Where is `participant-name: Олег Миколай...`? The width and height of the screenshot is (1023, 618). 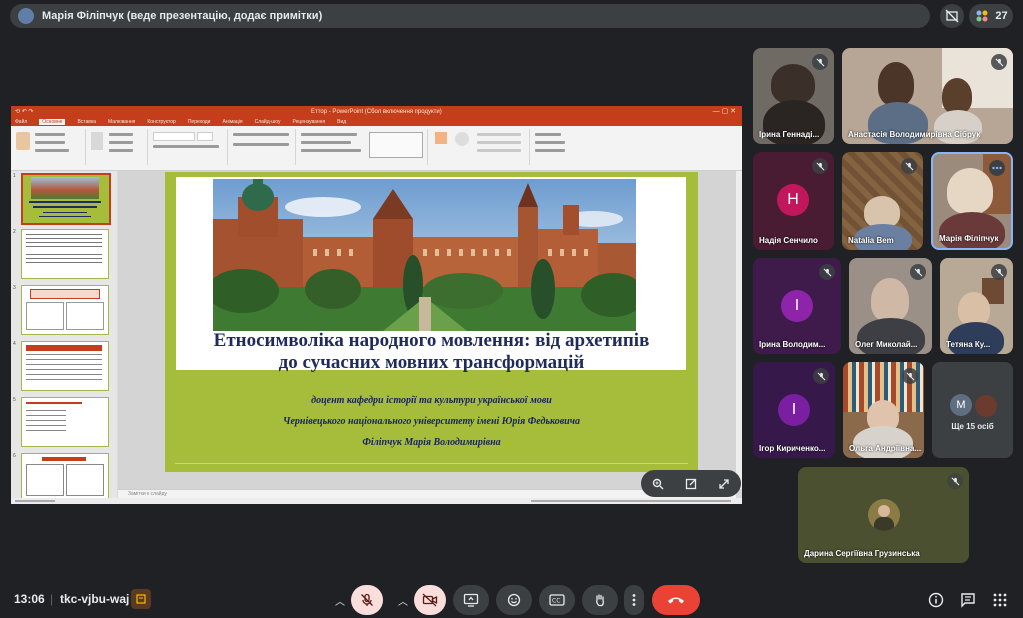
participant-name: Олег Миколай... is located at coordinates (886, 344).